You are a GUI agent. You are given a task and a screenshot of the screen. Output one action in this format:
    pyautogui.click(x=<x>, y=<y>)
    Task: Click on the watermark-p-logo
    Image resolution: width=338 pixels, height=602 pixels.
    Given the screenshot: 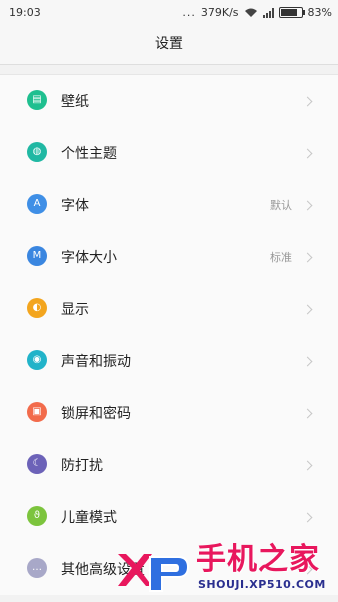 What is the action you would take?
    pyautogui.click(x=169, y=574)
    